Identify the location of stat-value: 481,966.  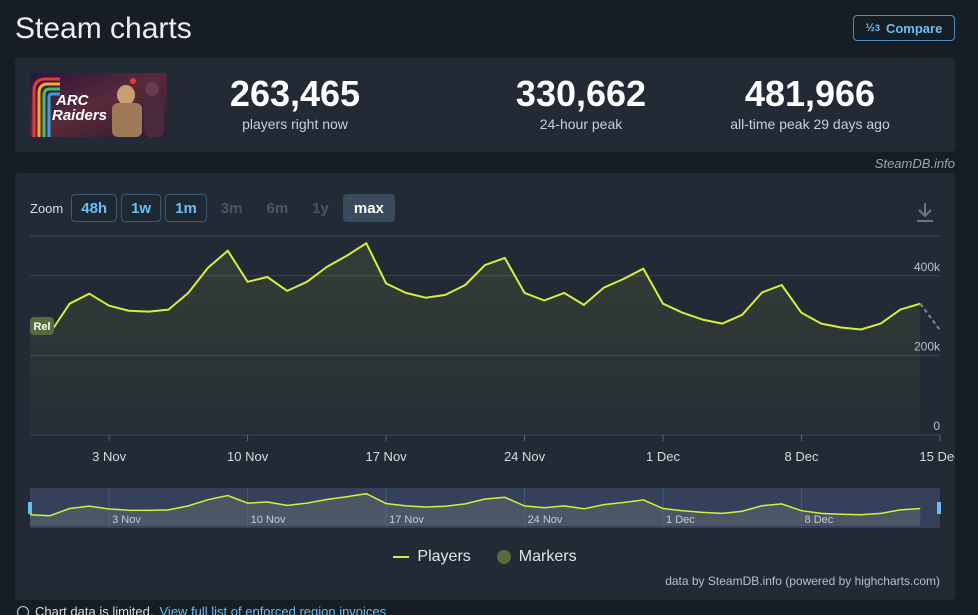
(810, 93).